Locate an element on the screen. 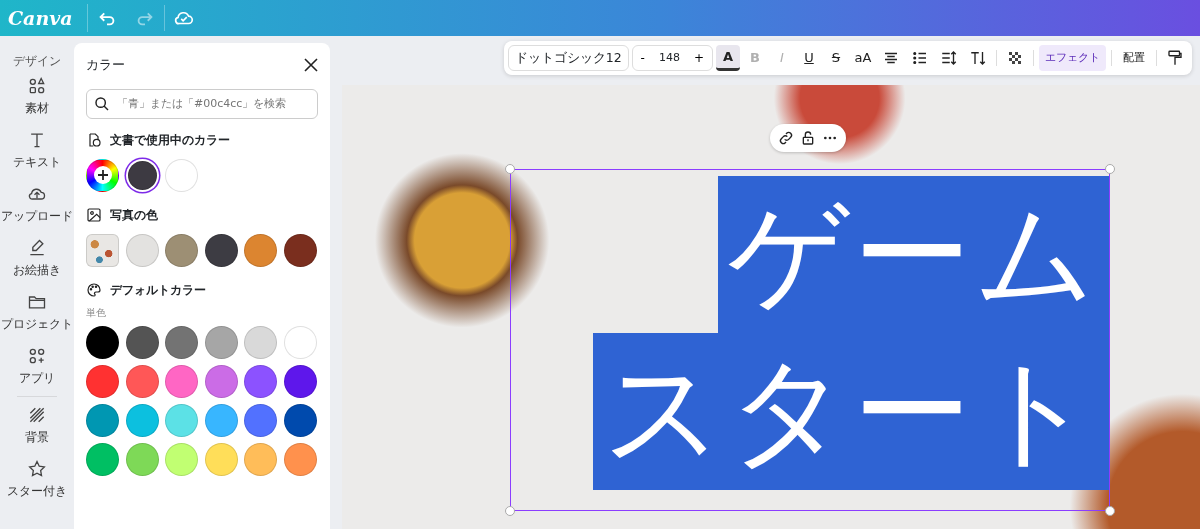 This screenshot has width=1200, height=529. sidebar-item: デザイン is located at coordinates (37, 61).